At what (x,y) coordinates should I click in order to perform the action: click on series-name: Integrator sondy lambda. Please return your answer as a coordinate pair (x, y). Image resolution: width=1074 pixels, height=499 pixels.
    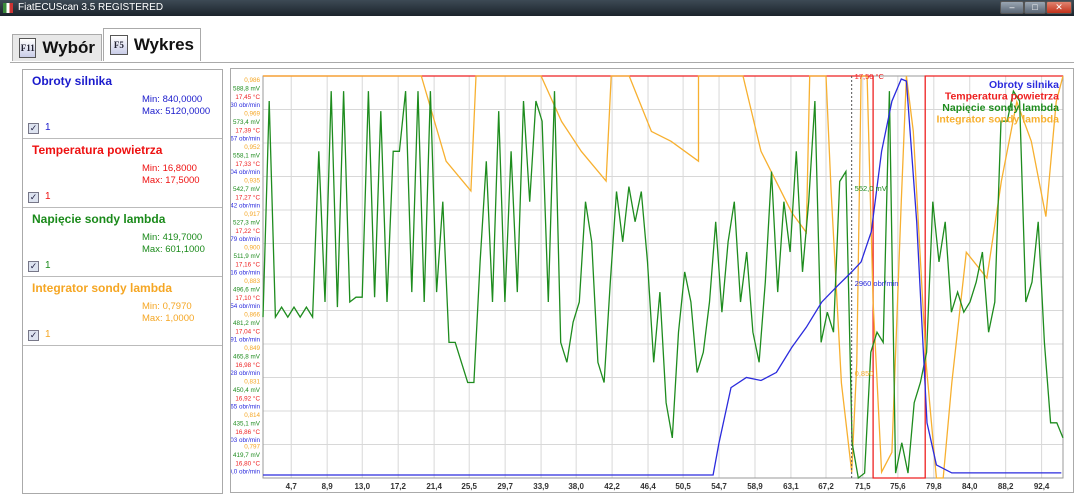
    Looking at the image, I should click on (102, 288).